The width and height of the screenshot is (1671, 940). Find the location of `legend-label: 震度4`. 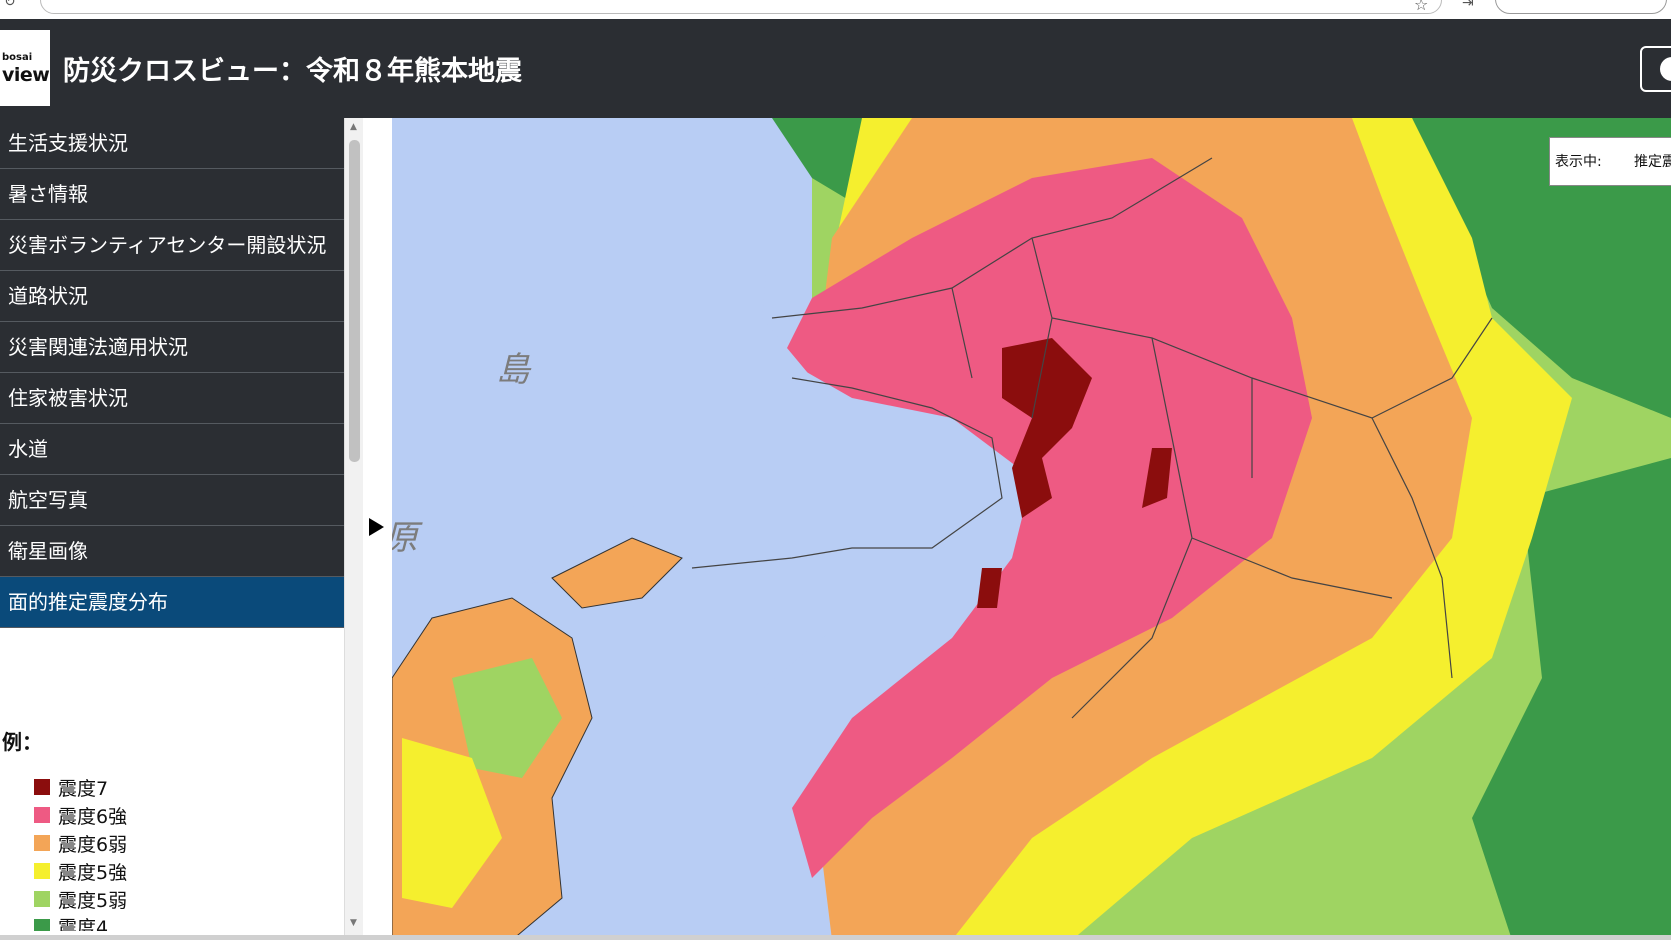

legend-label: 震度4 is located at coordinates (83, 924).